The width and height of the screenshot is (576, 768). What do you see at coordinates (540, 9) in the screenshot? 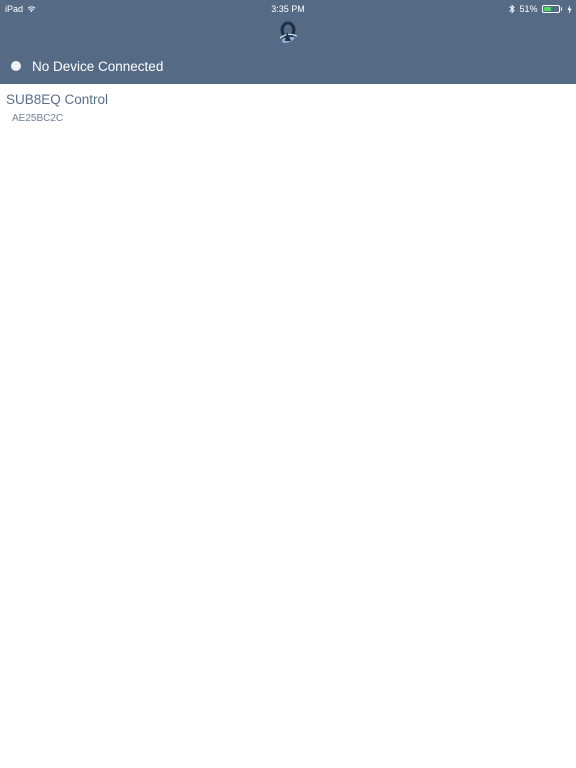
I see `status-right: 51%` at bounding box center [540, 9].